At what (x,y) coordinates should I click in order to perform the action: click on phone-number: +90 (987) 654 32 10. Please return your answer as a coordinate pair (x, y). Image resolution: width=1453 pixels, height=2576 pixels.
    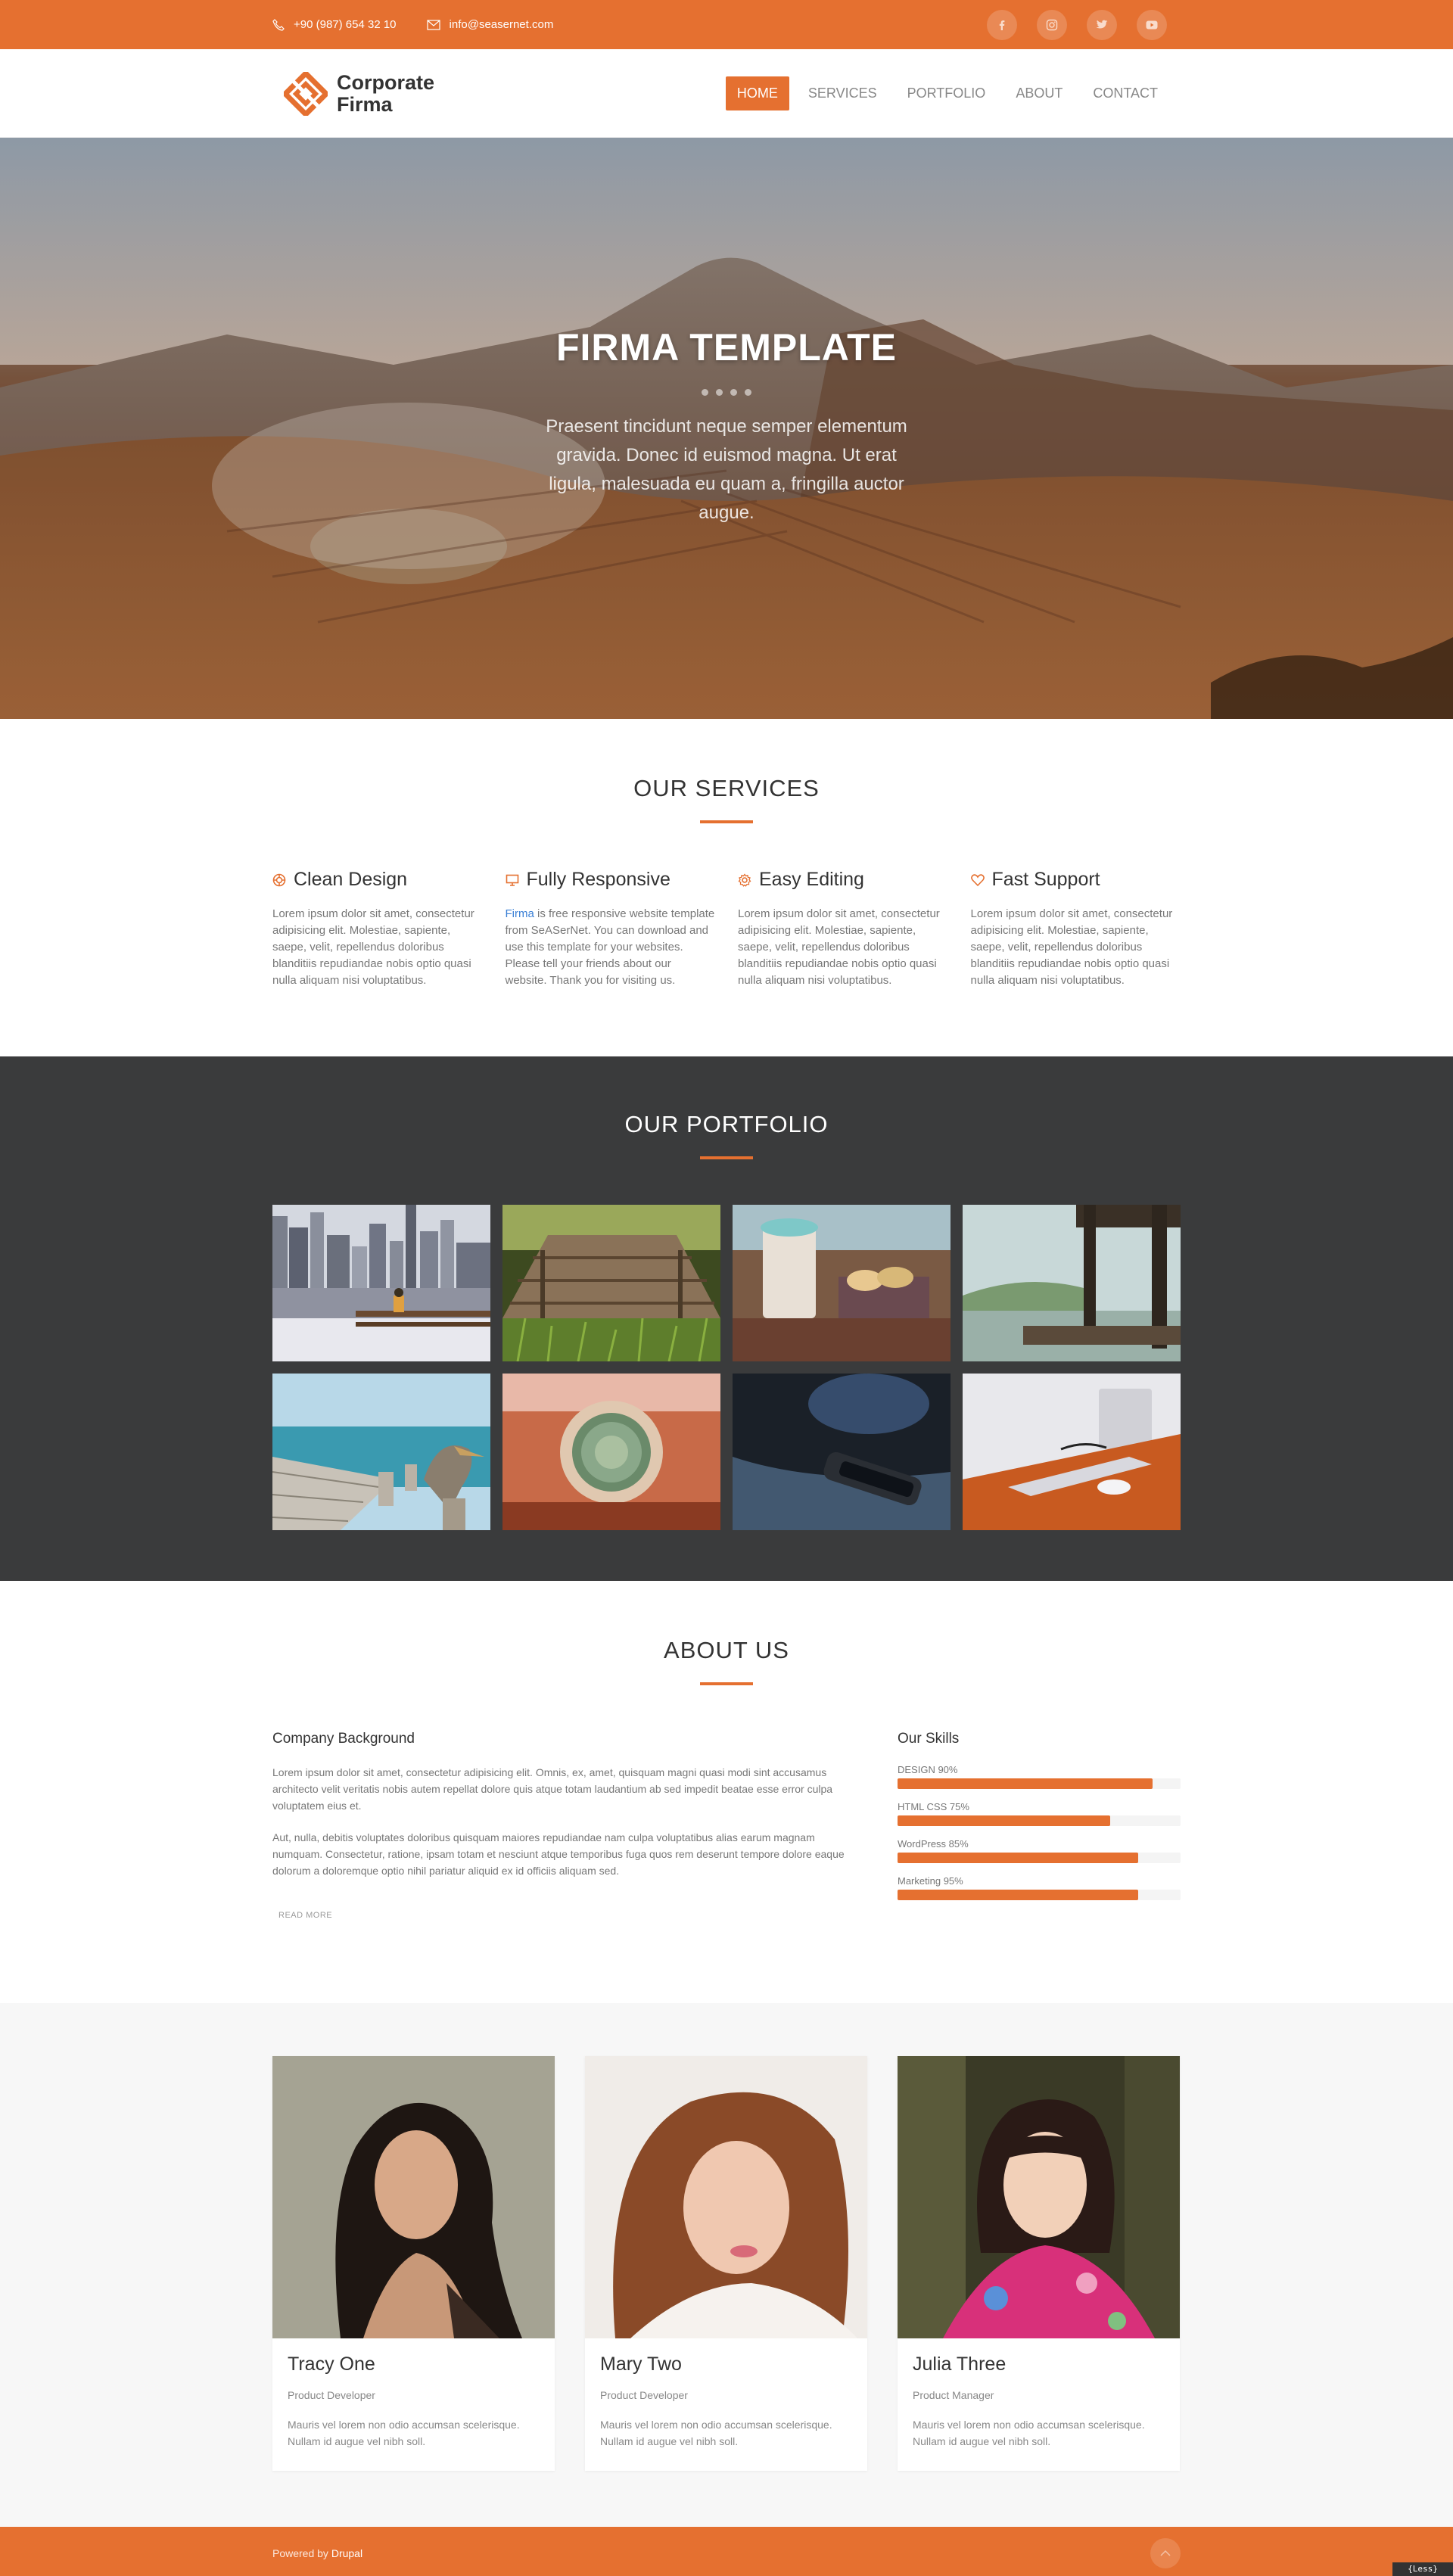
    Looking at the image, I should click on (345, 24).